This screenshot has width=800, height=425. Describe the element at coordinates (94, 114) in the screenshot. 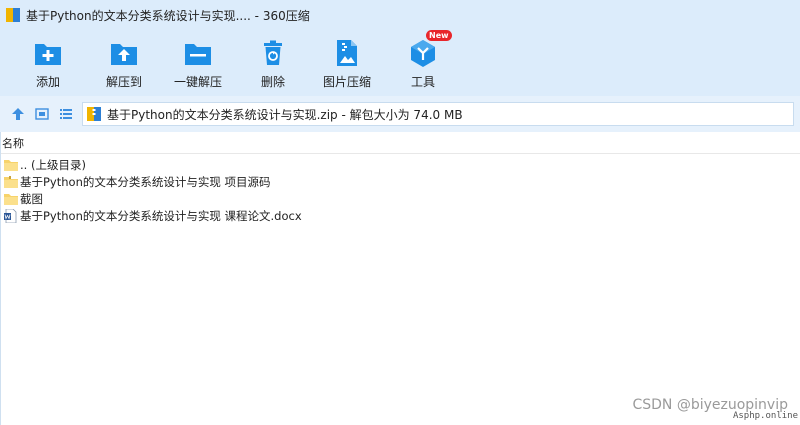

I see `archive-icon` at that location.